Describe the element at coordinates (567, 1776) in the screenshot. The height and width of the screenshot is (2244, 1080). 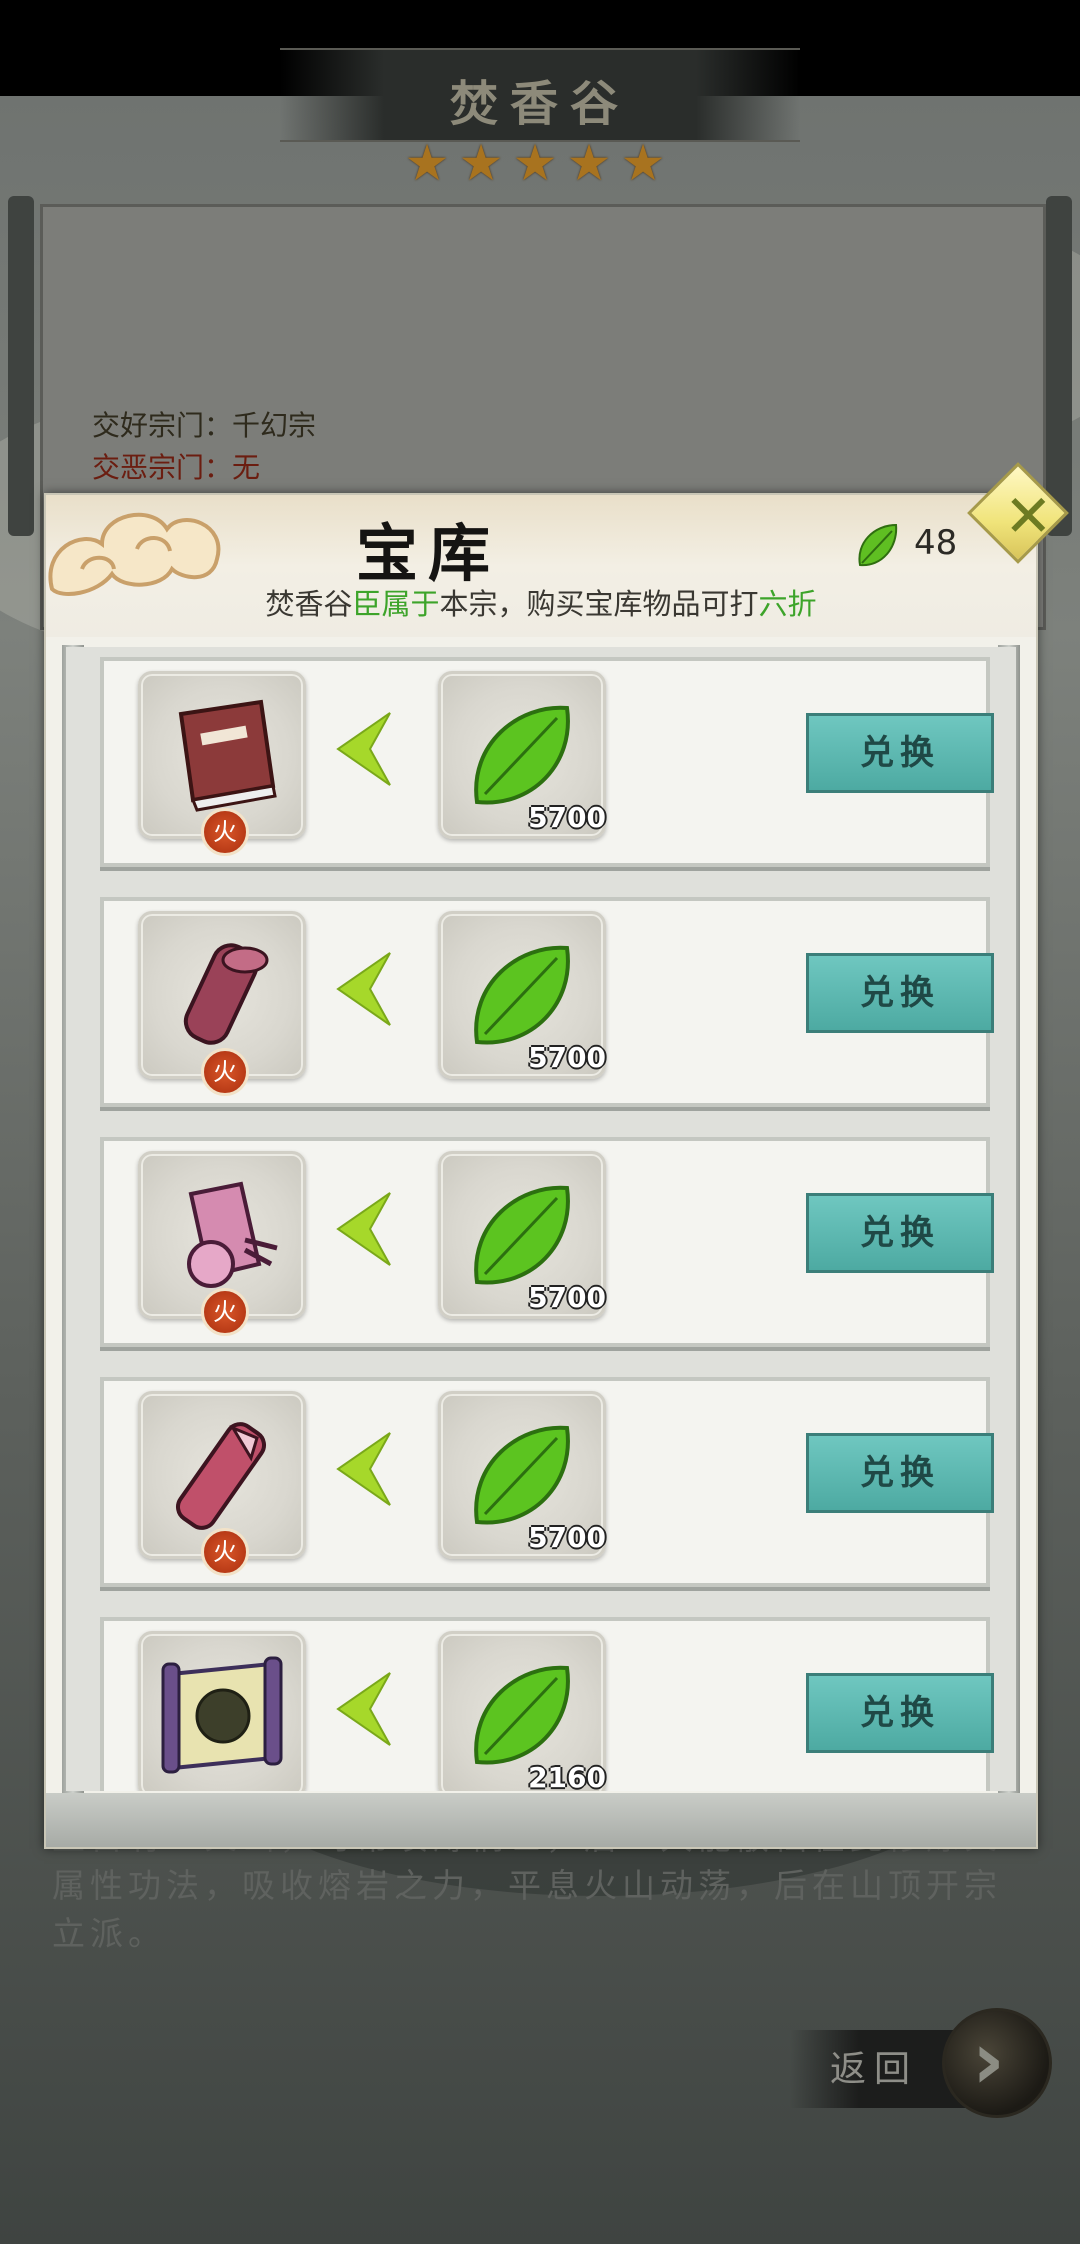
I see `cost-amount: 2160` at that location.